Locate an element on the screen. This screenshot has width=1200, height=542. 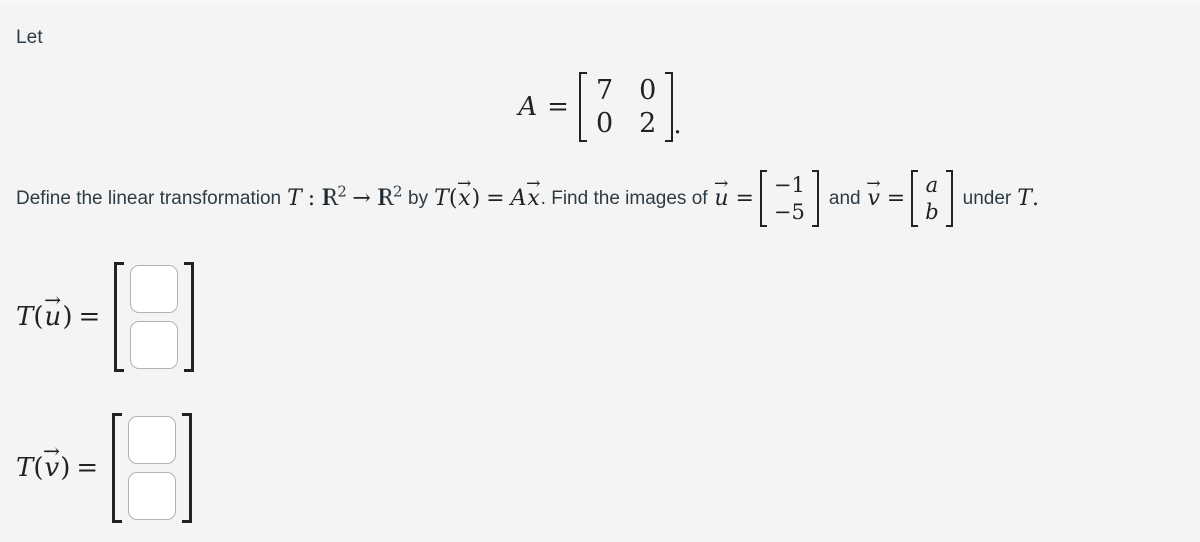
answer-row-tv: T(→ v) = is located at coordinates (104, 468).